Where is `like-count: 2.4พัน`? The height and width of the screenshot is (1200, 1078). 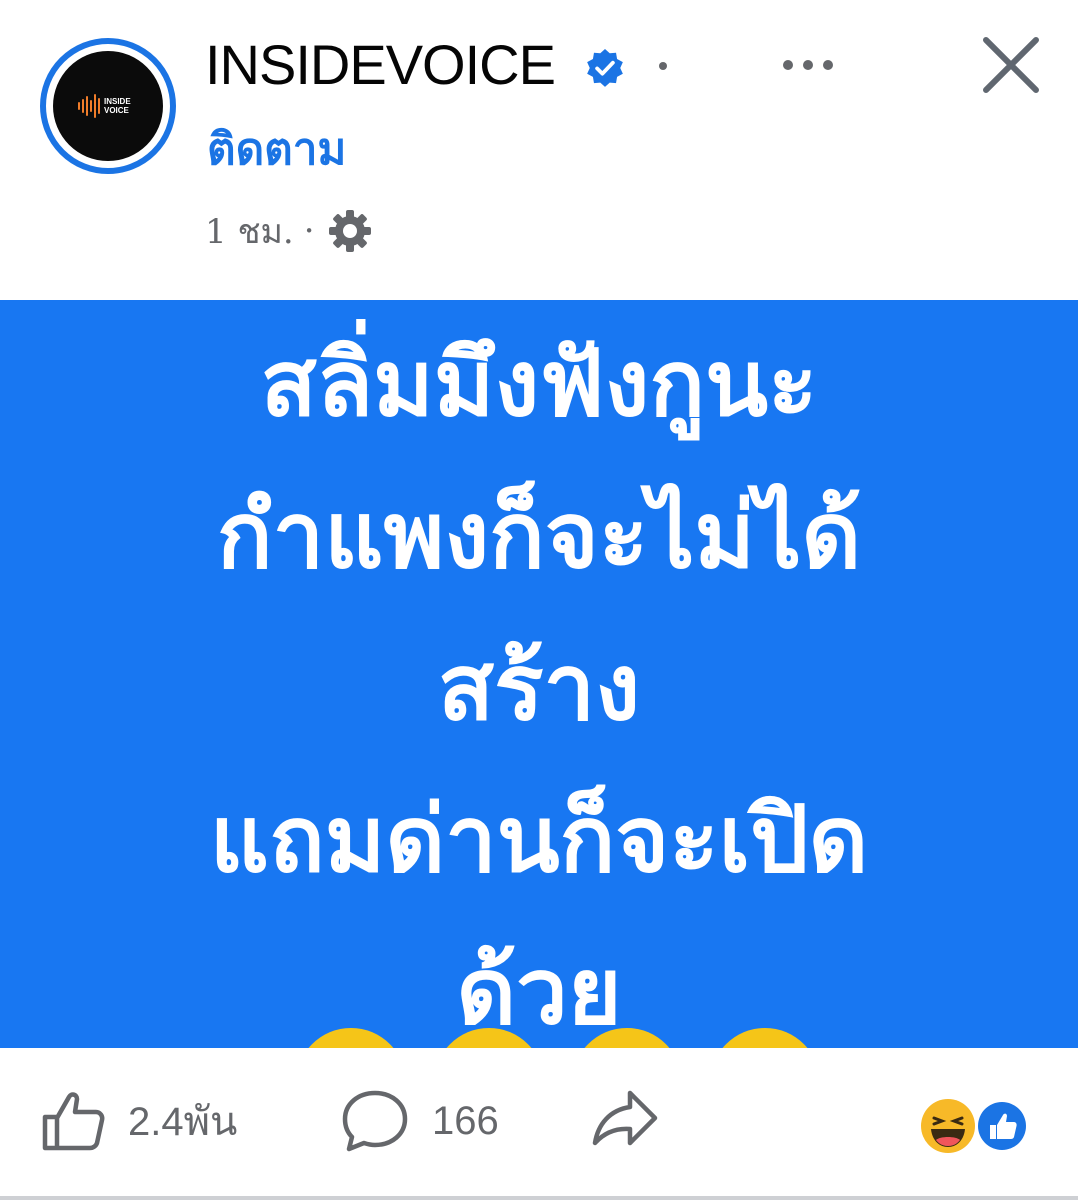 like-count: 2.4พัน is located at coordinates (183, 1122).